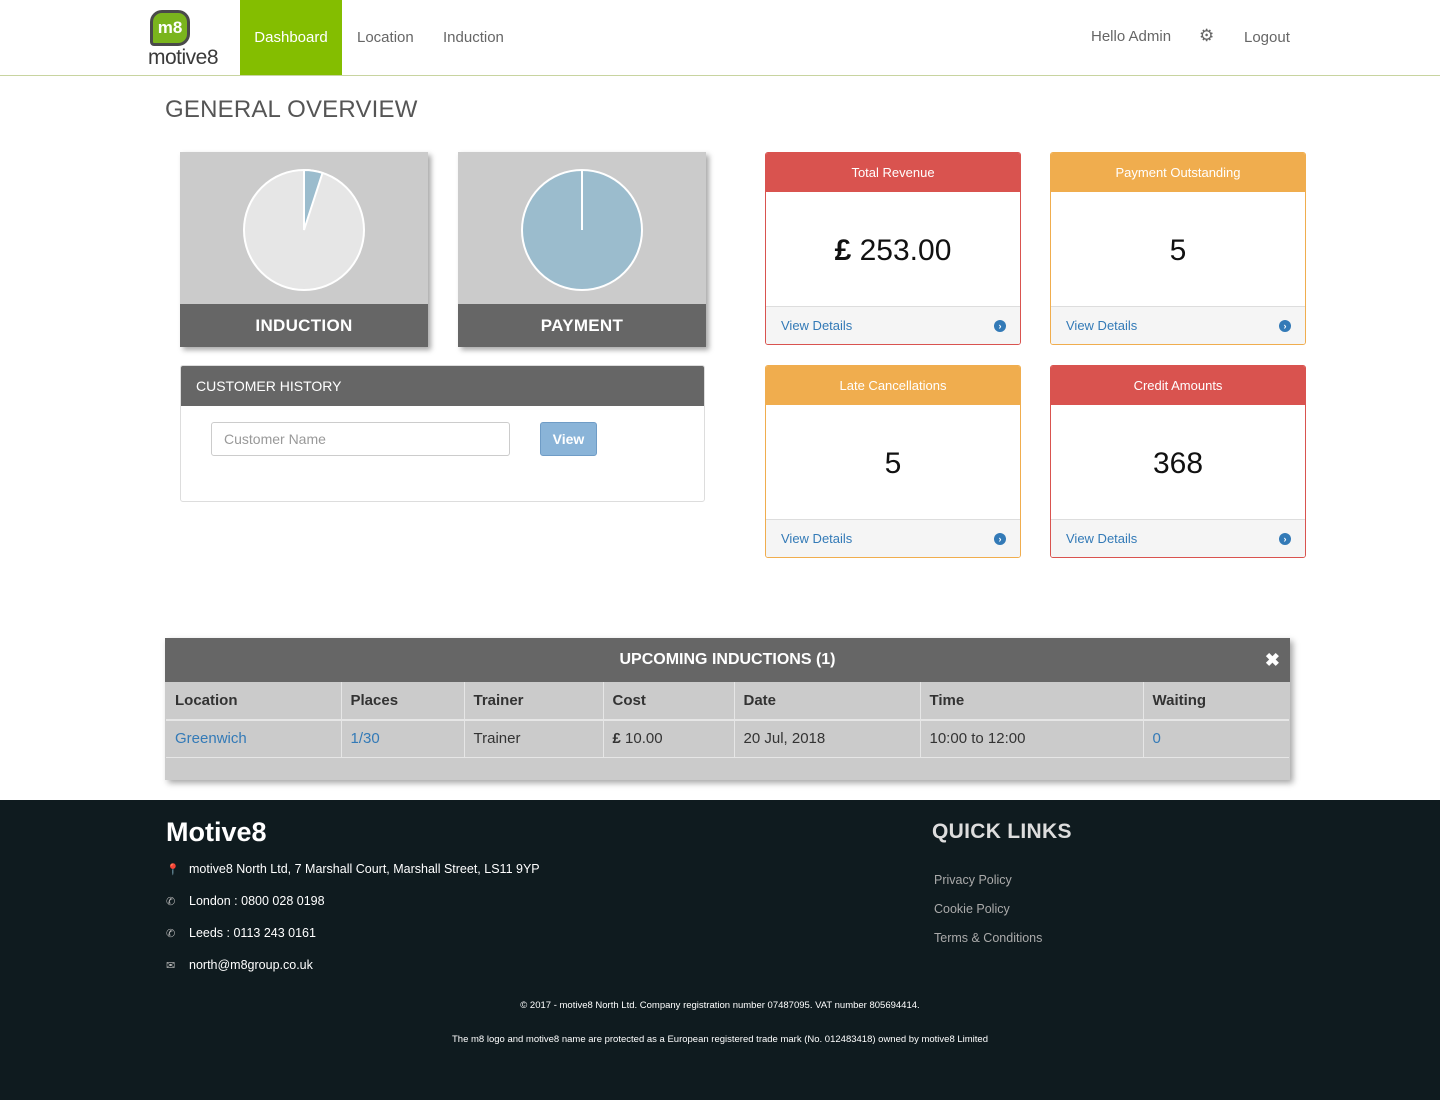 The image size is (1440, 1100). I want to click on close-icon: ✖, so click(1272, 660).